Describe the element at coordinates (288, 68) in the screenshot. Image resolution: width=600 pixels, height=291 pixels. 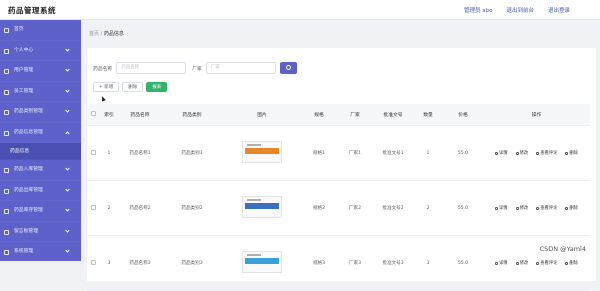
I see `search-button` at that location.